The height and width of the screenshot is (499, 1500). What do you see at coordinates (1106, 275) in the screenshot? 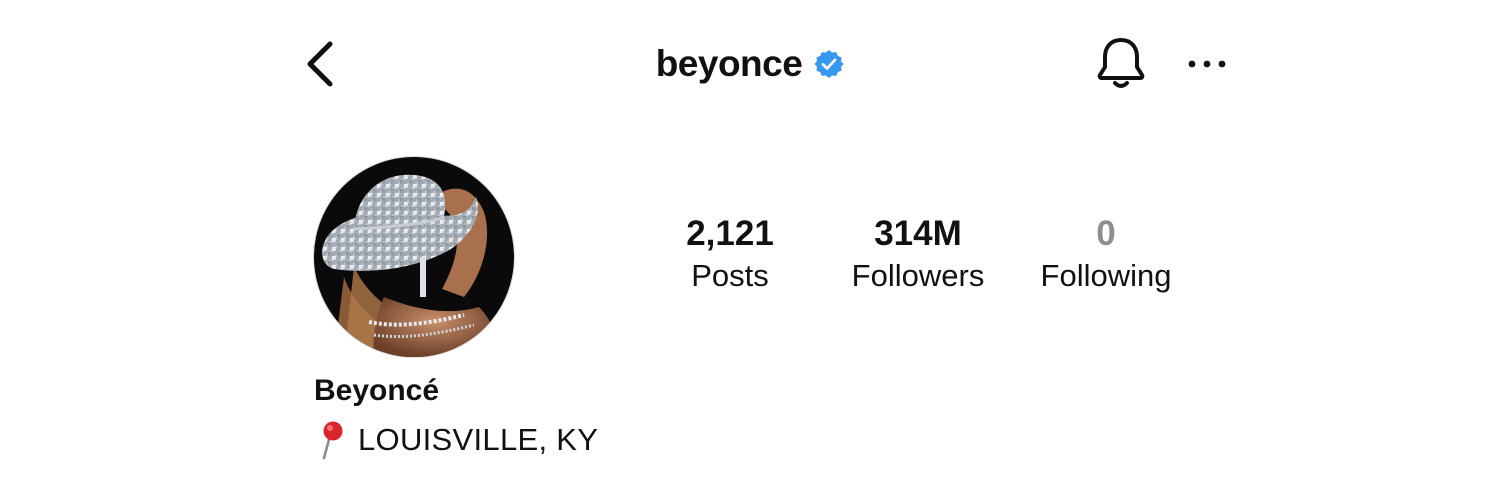
I see `following-label: Following` at bounding box center [1106, 275].